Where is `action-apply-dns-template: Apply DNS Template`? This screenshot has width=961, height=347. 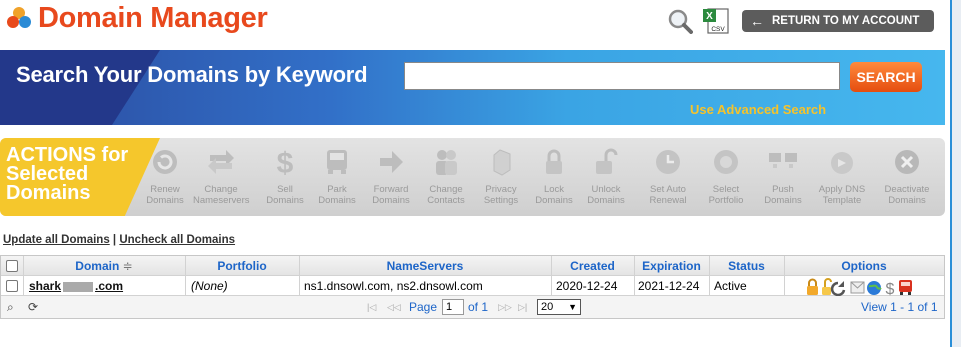 action-apply-dns-template: Apply DNS Template is located at coordinates (842, 177).